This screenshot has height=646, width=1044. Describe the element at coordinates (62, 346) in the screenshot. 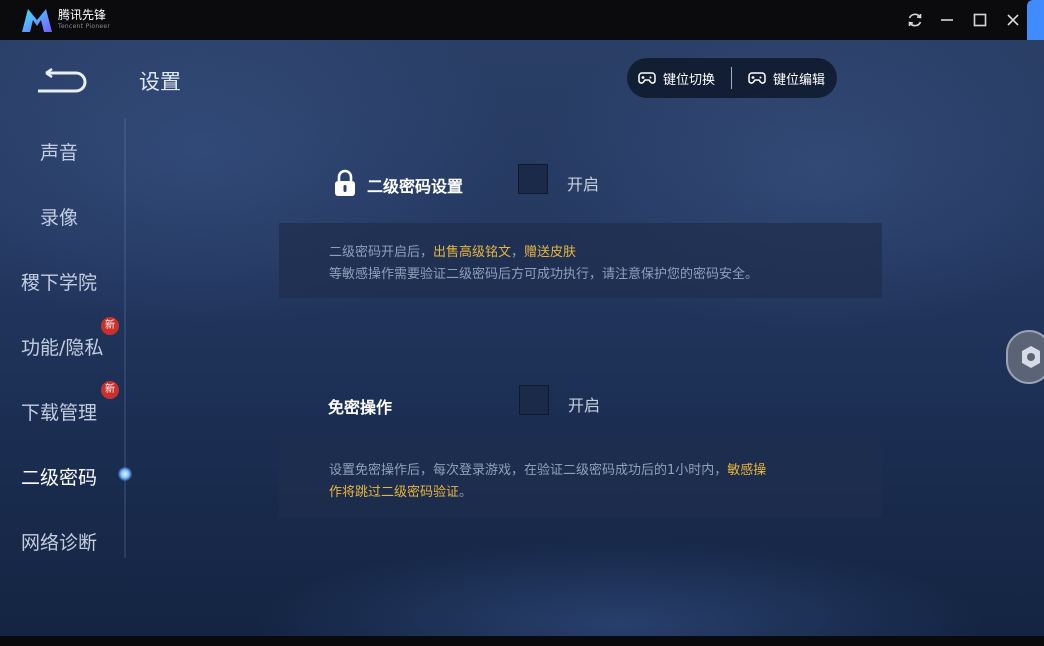

I see `sidebar-item-features-privacy: 功能/隐私` at that location.